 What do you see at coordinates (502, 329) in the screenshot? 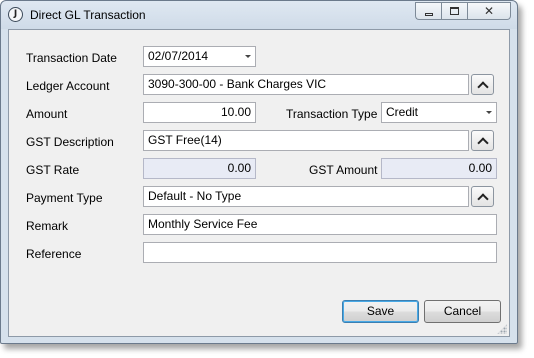
I see `resize-grip-icon` at bounding box center [502, 329].